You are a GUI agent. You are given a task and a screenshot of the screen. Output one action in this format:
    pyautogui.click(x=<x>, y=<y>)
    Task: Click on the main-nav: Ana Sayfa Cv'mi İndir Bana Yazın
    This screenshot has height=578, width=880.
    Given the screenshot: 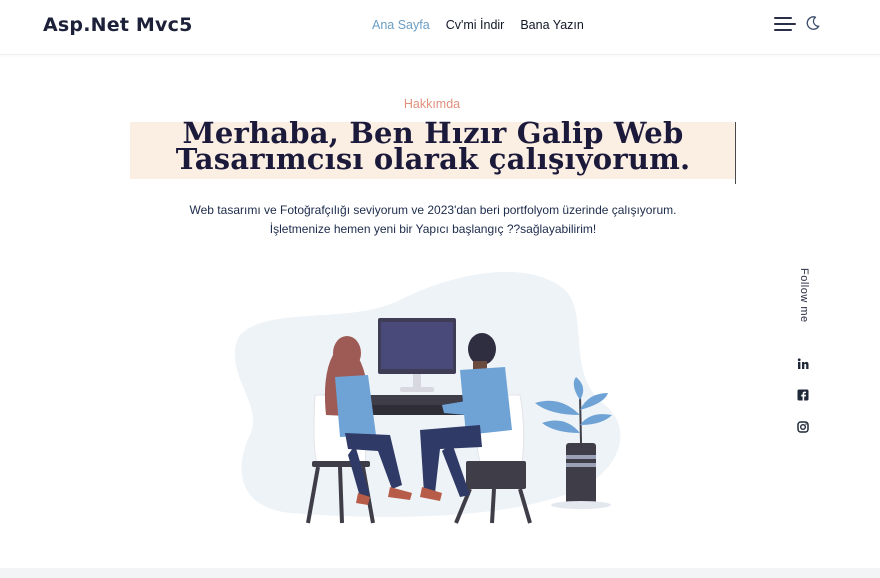 What is the action you would take?
    pyautogui.click(x=478, y=25)
    